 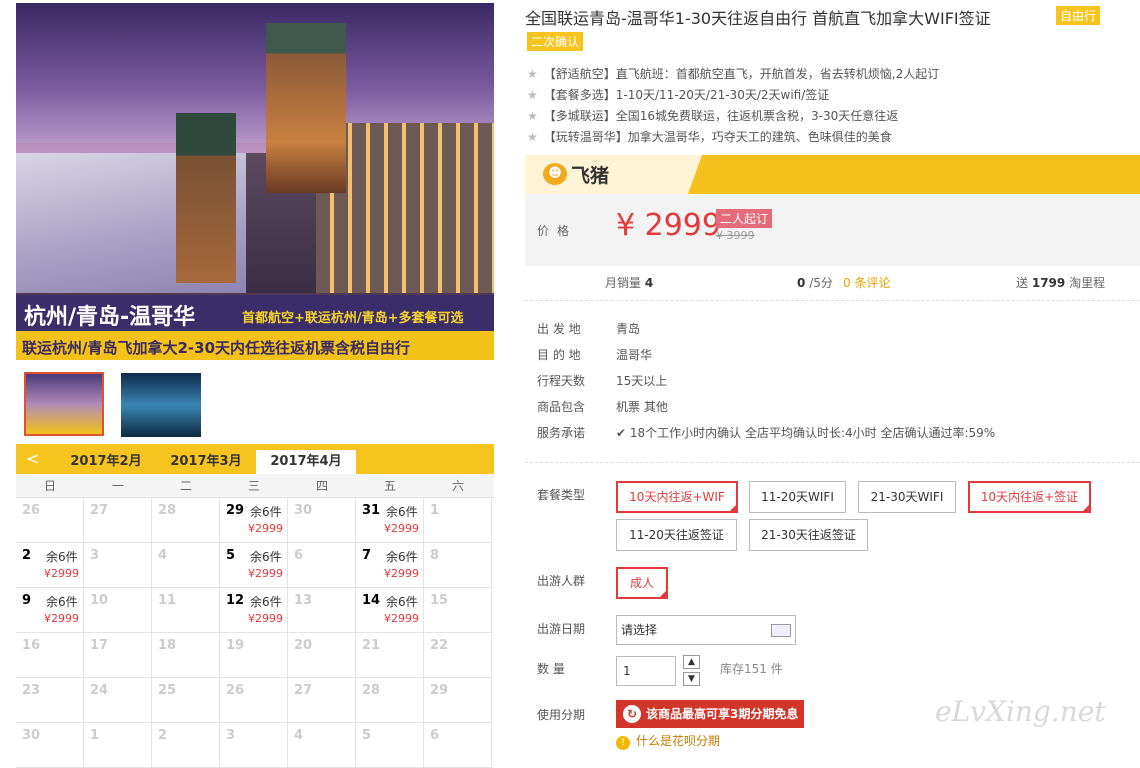 I want to click on calendar-day-available: 31 余6件 ¥2999, so click(x=390, y=520).